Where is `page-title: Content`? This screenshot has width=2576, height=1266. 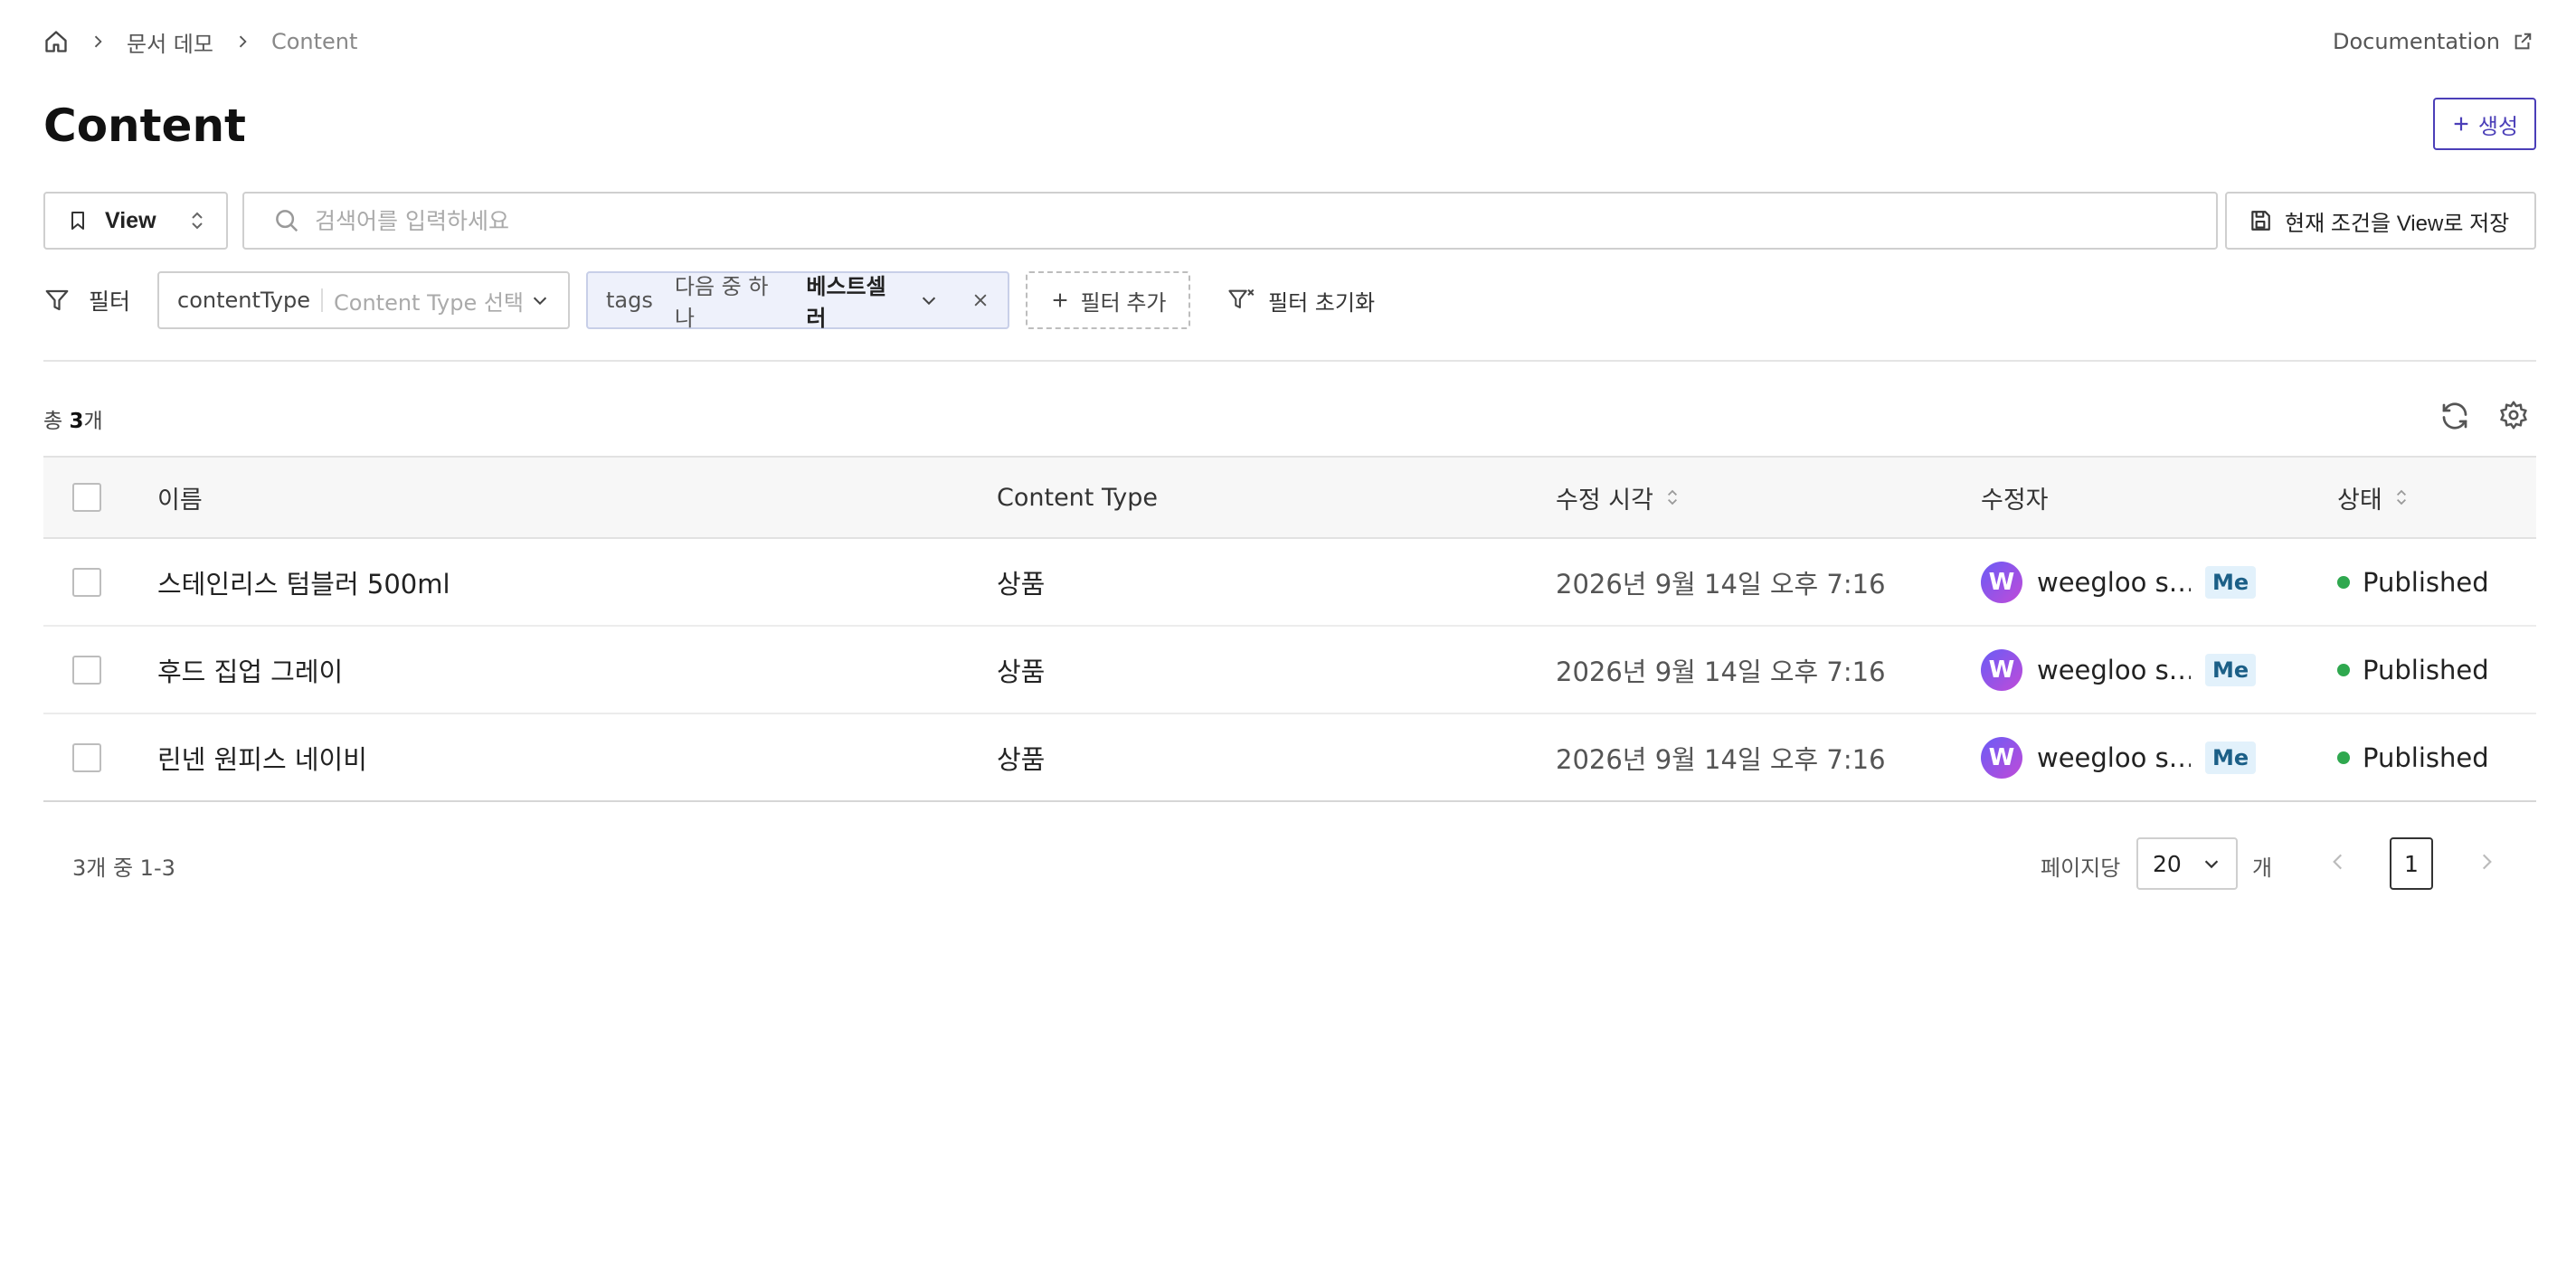 page-title: Content is located at coordinates (144, 125).